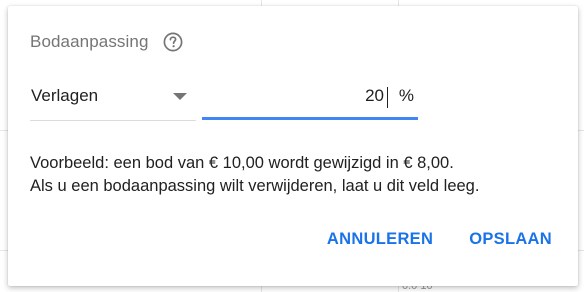  Describe the element at coordinates (406, 95) in the screenshot. I see `percent-suffix: %` at that location.